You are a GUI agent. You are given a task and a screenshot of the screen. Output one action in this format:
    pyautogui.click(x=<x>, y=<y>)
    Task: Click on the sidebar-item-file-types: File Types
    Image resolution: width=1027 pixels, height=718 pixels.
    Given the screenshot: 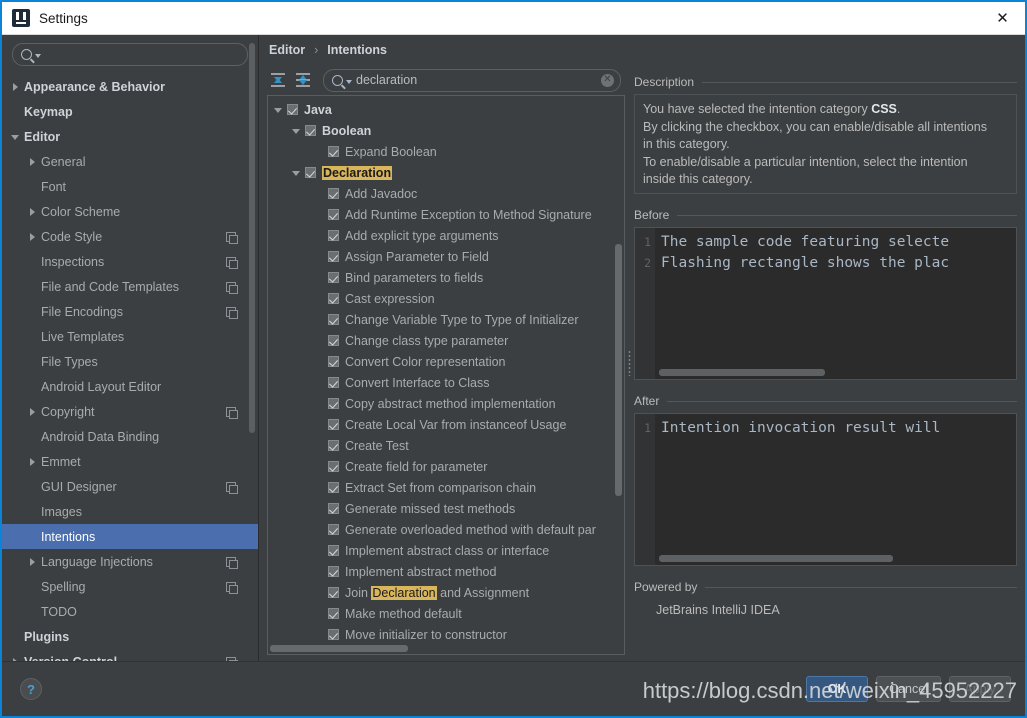 What is the action you would take?
    pyautogui.click(x=130, y=361)
    